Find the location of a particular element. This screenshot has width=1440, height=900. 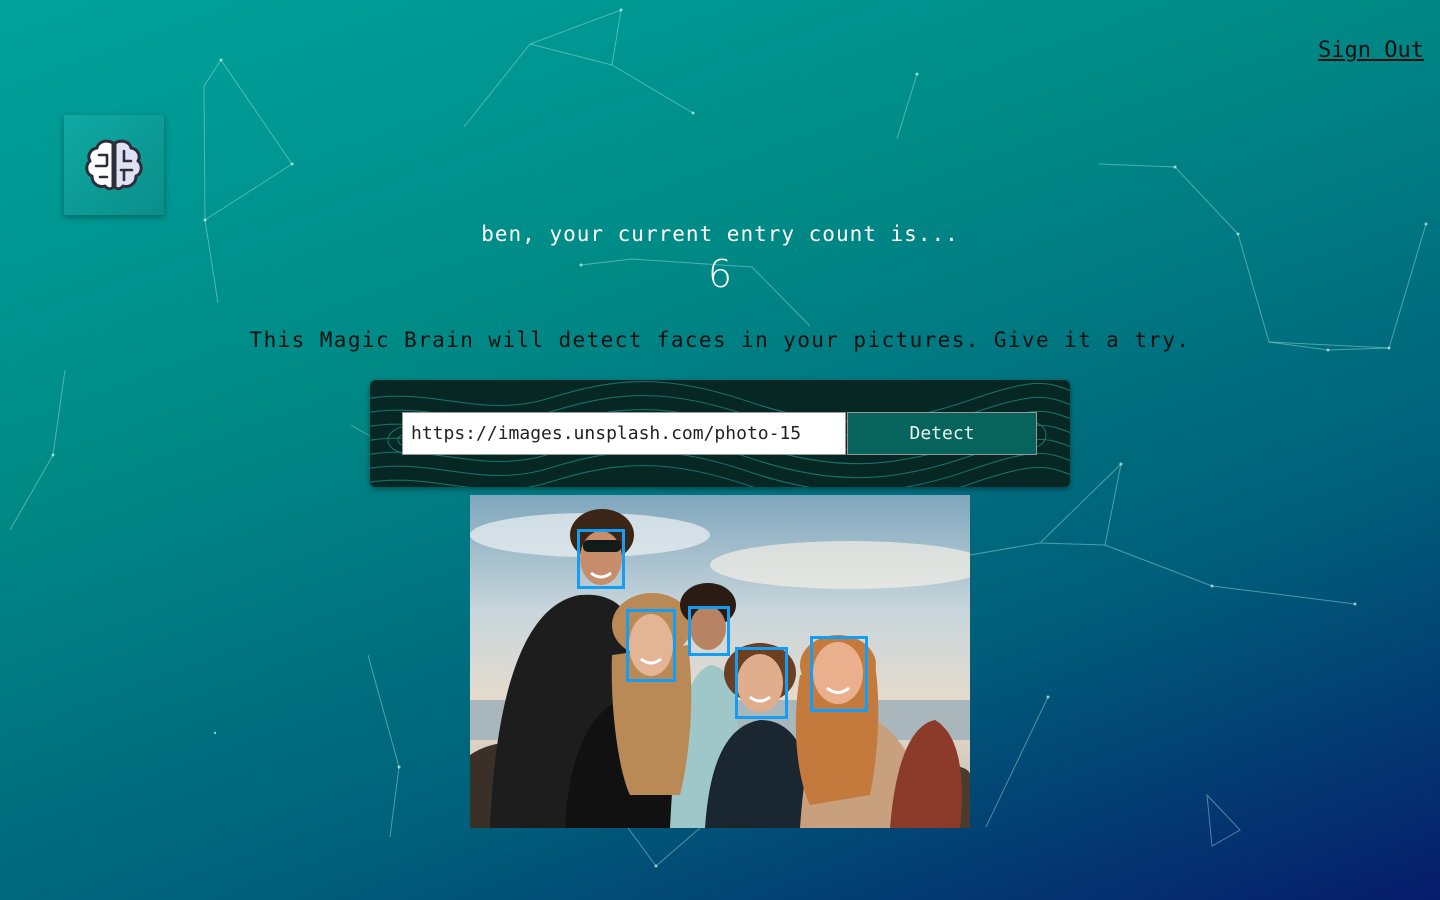

detect-button: Detect is located at coordinates (942, 433).